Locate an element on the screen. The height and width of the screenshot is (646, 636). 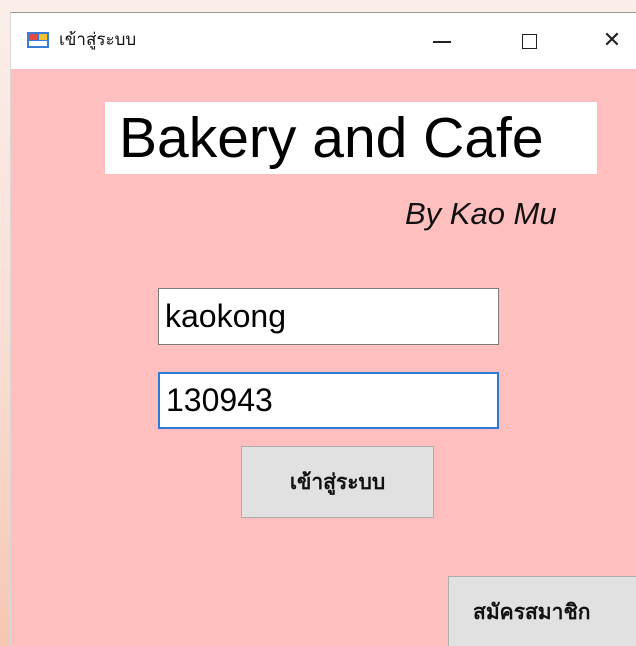
window-title: เข้าสู่ระบบ is located at coordinates (98, 40).